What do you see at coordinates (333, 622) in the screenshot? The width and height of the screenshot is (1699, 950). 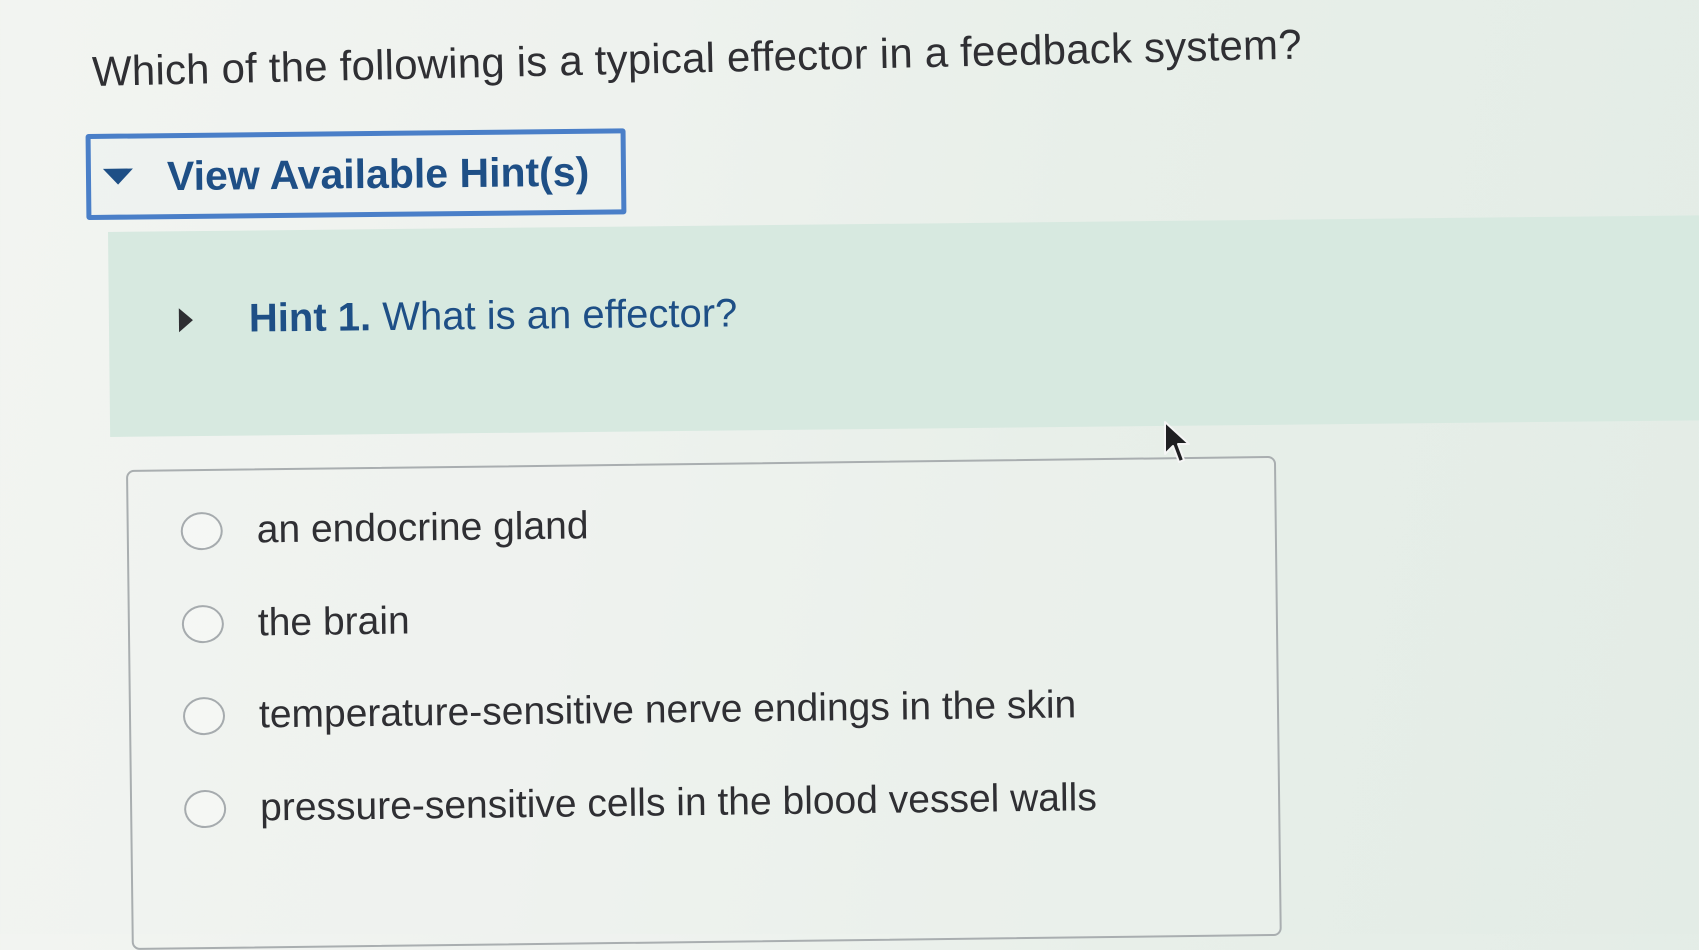 I see `option-label: the brain` at bounding box center [333, 622].